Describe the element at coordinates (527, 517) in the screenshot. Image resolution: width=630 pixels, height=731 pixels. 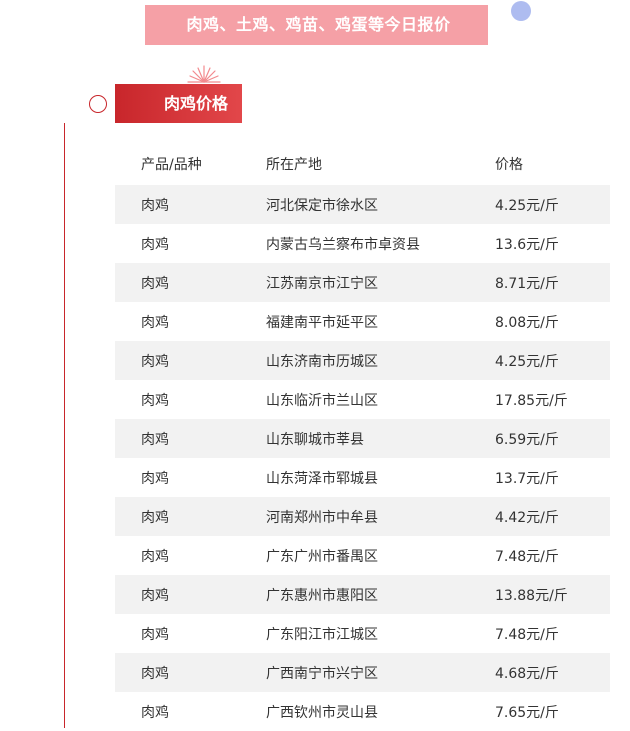
I see `cell-price: 4.42元/斤` at that location.